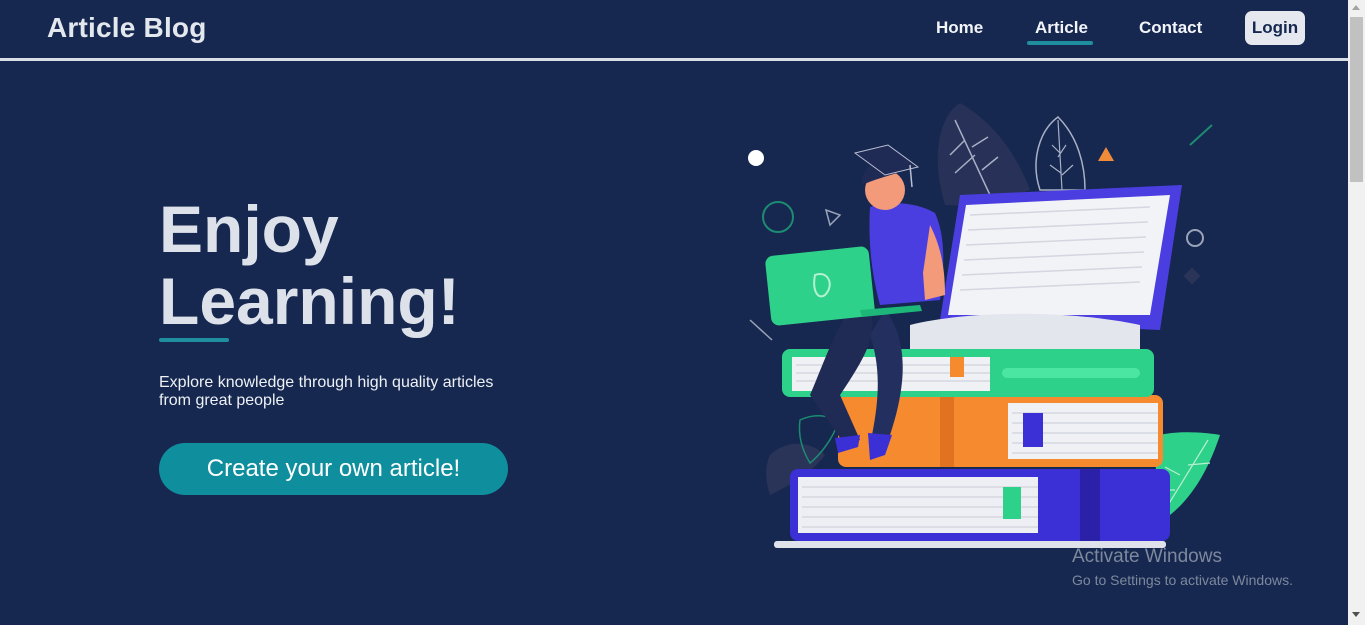 Image resolution: width=1365 pixels, height=625 pixels. I want to click on scroll-up-arrow-icon, so click(1356, 7).